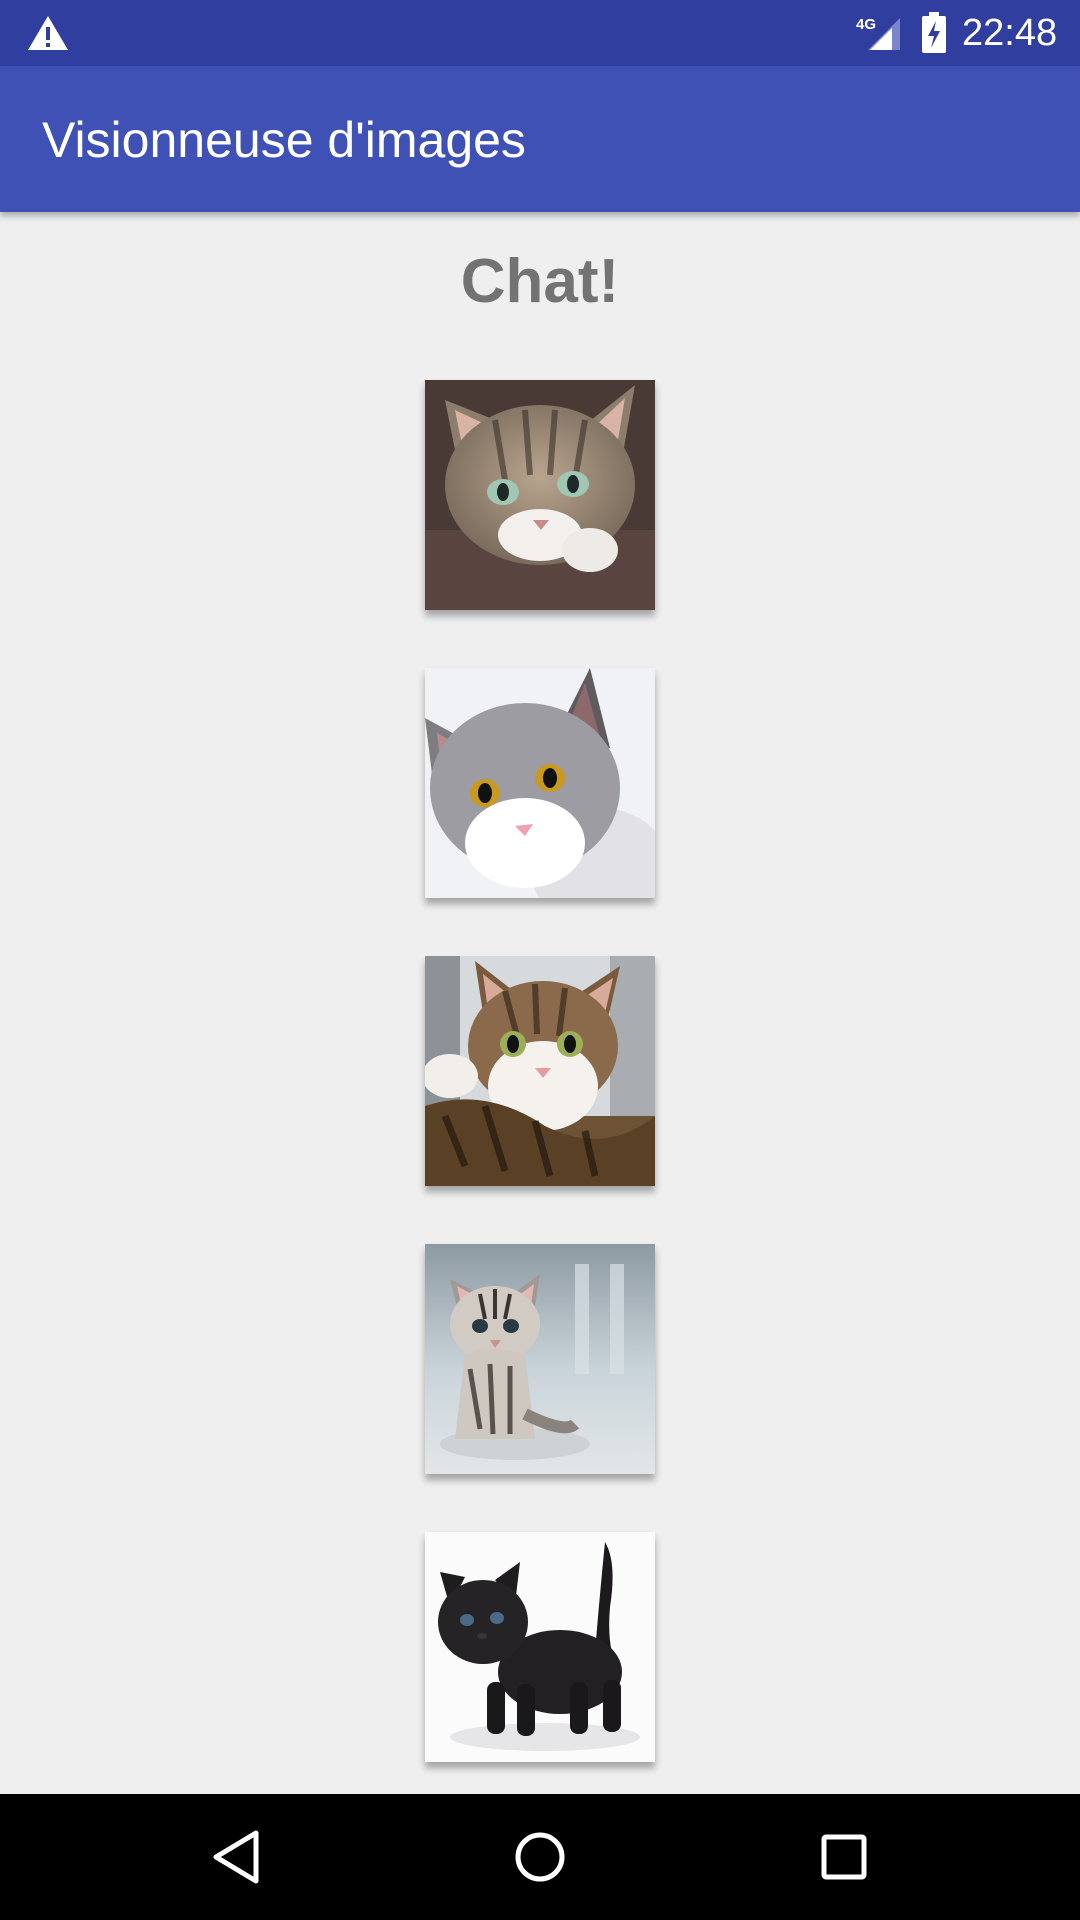  Describe the element at coordinates (934, 32) in the screenshot. I see `battery-charging-icon` at that location.